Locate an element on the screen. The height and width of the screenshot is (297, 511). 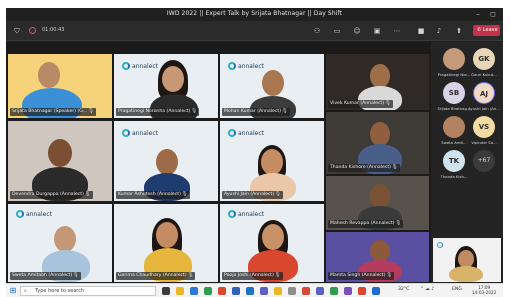
minimize-button: – is located at coordinates (478, 14).